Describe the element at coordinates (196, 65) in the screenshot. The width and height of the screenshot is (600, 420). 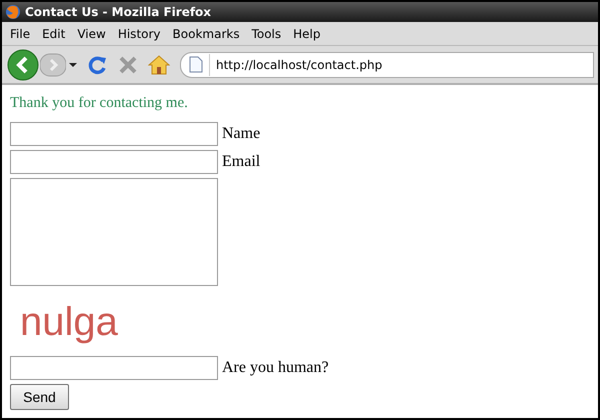
I see `page-icon` at that location.